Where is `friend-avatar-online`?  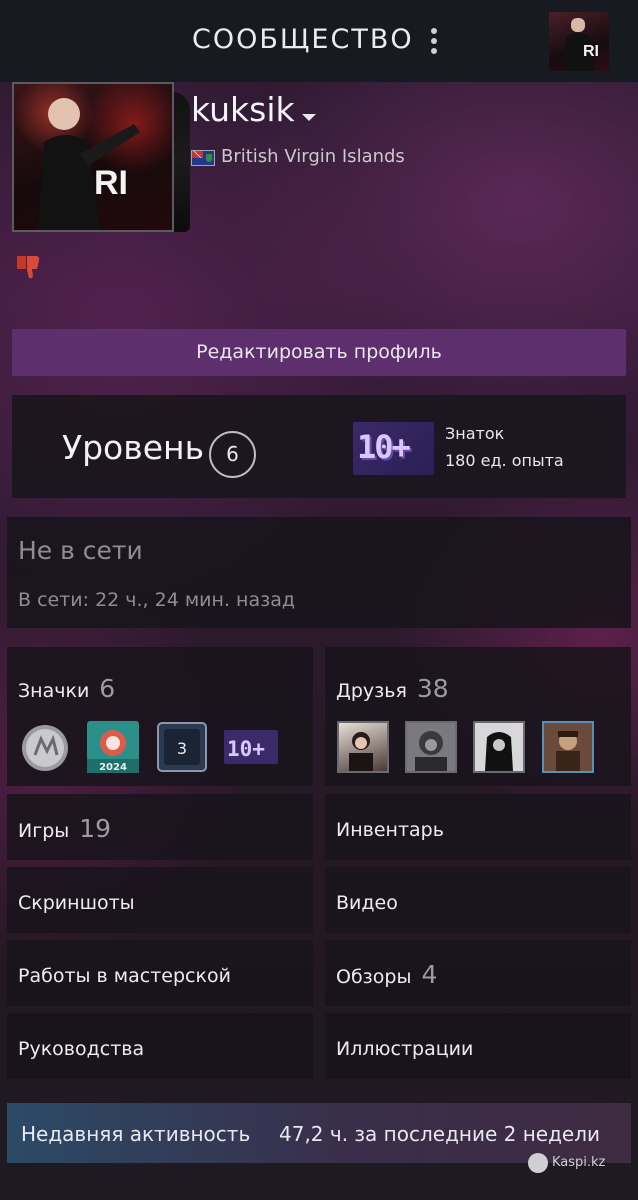 friend-avatar-online is located at coordinates (568, 747).